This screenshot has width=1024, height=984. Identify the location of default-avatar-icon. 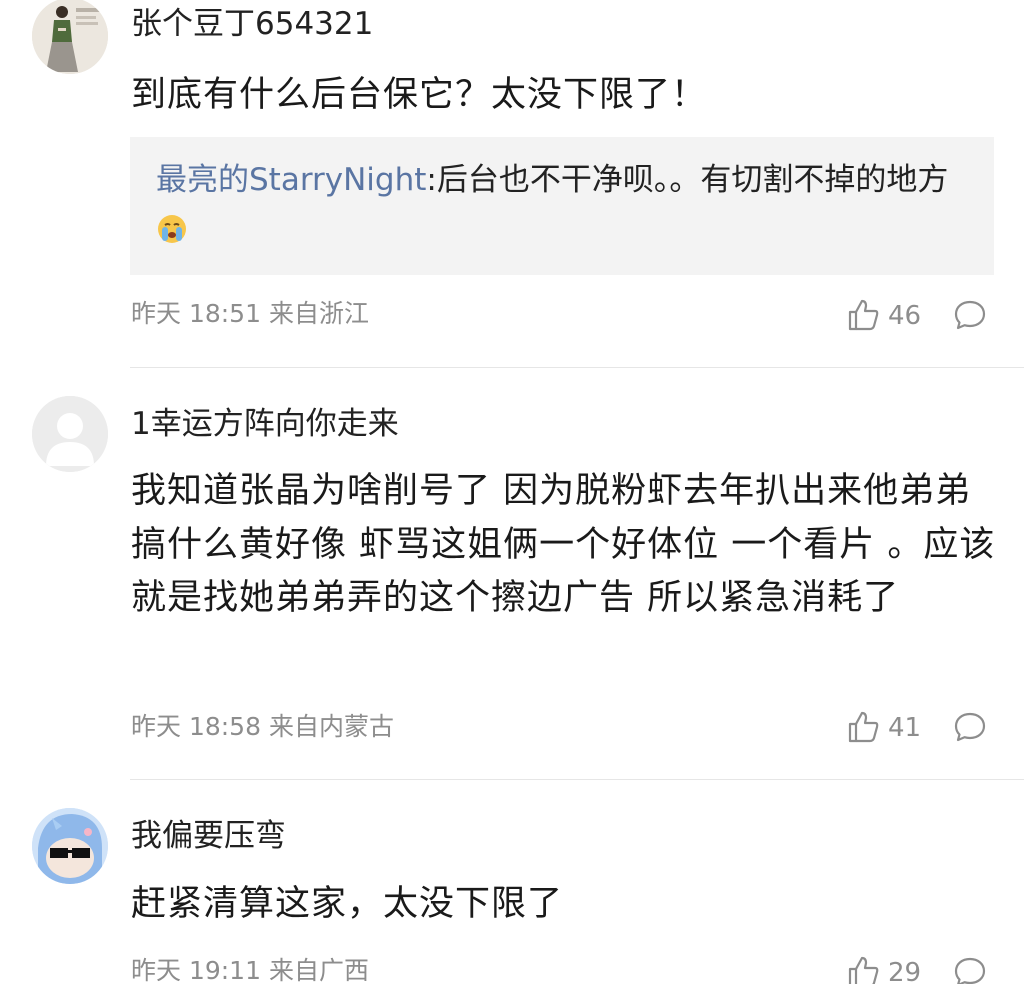
(70, 434).